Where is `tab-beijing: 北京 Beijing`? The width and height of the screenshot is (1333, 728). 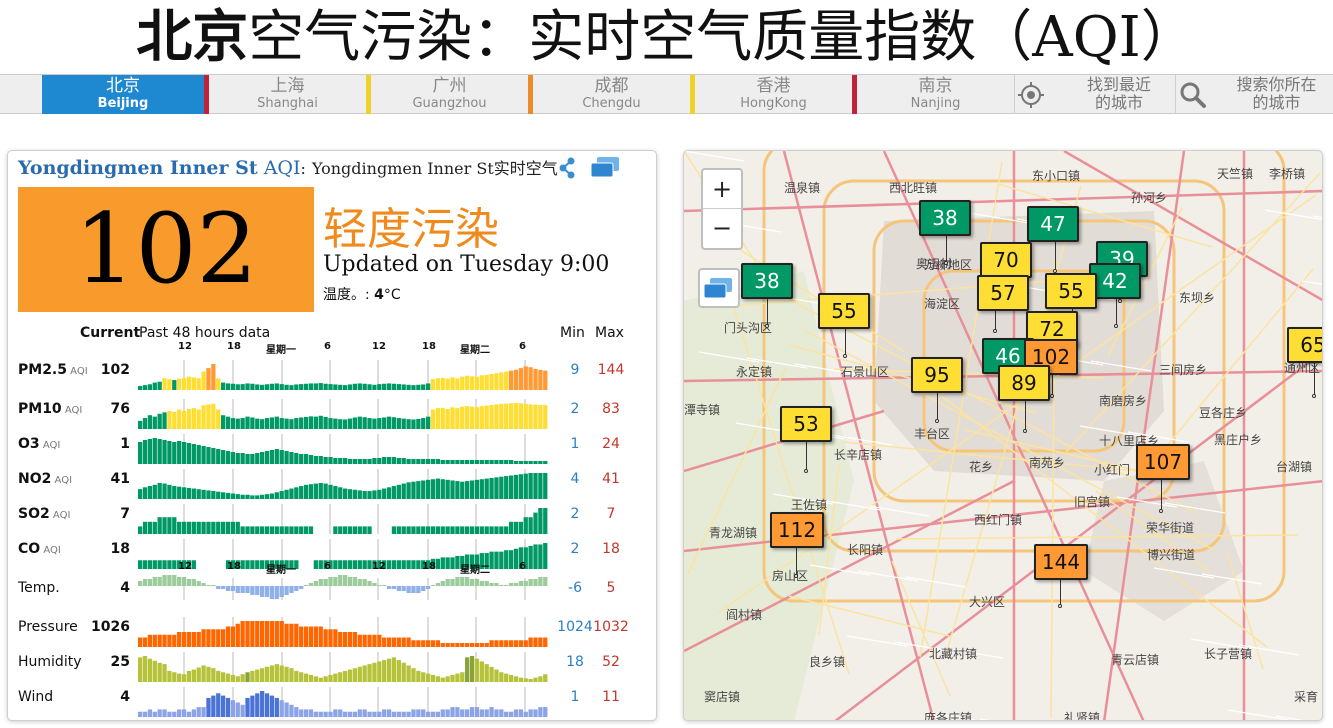
tab-beijing: 北京 Beijing is located at coordinates (123, 94).